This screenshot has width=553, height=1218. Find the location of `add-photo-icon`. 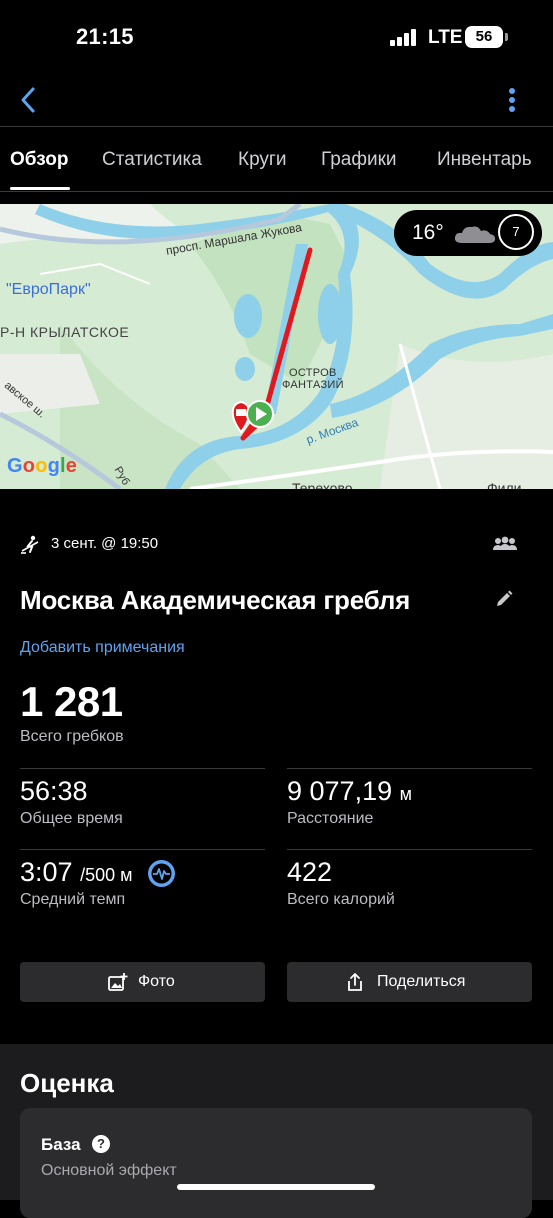

add-photo-icon is located at coordinates (118, 982).